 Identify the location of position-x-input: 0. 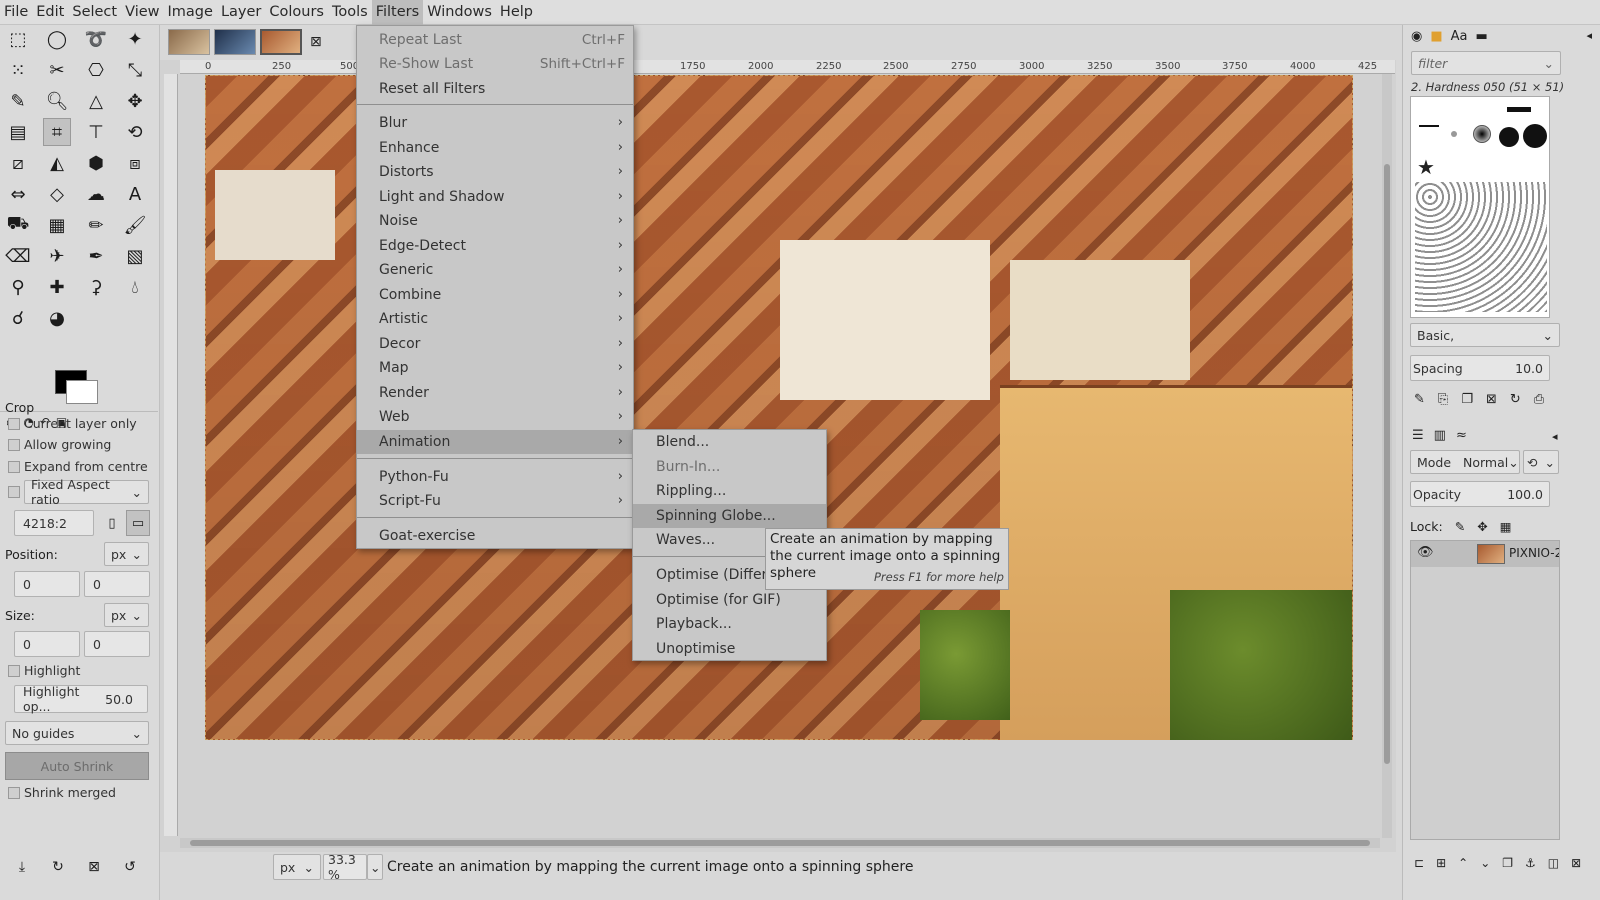
(47, 584).